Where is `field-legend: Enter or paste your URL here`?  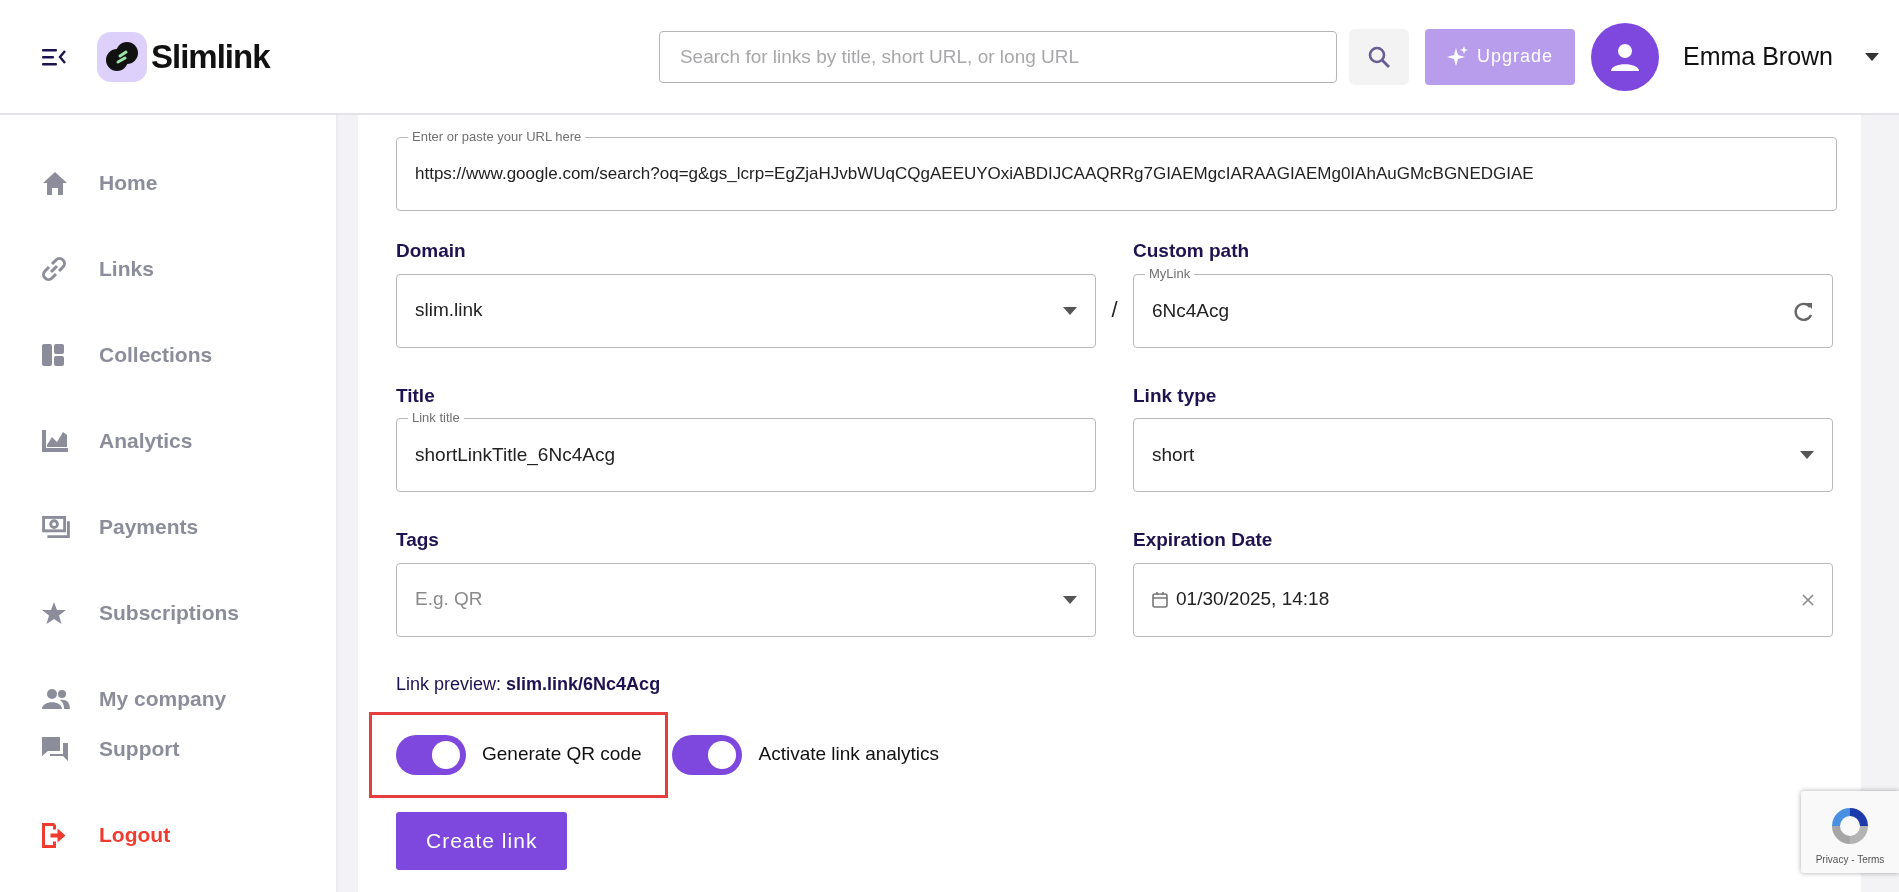 field-legend: Enter or paste your URL here is located at coordinates (497, 137).